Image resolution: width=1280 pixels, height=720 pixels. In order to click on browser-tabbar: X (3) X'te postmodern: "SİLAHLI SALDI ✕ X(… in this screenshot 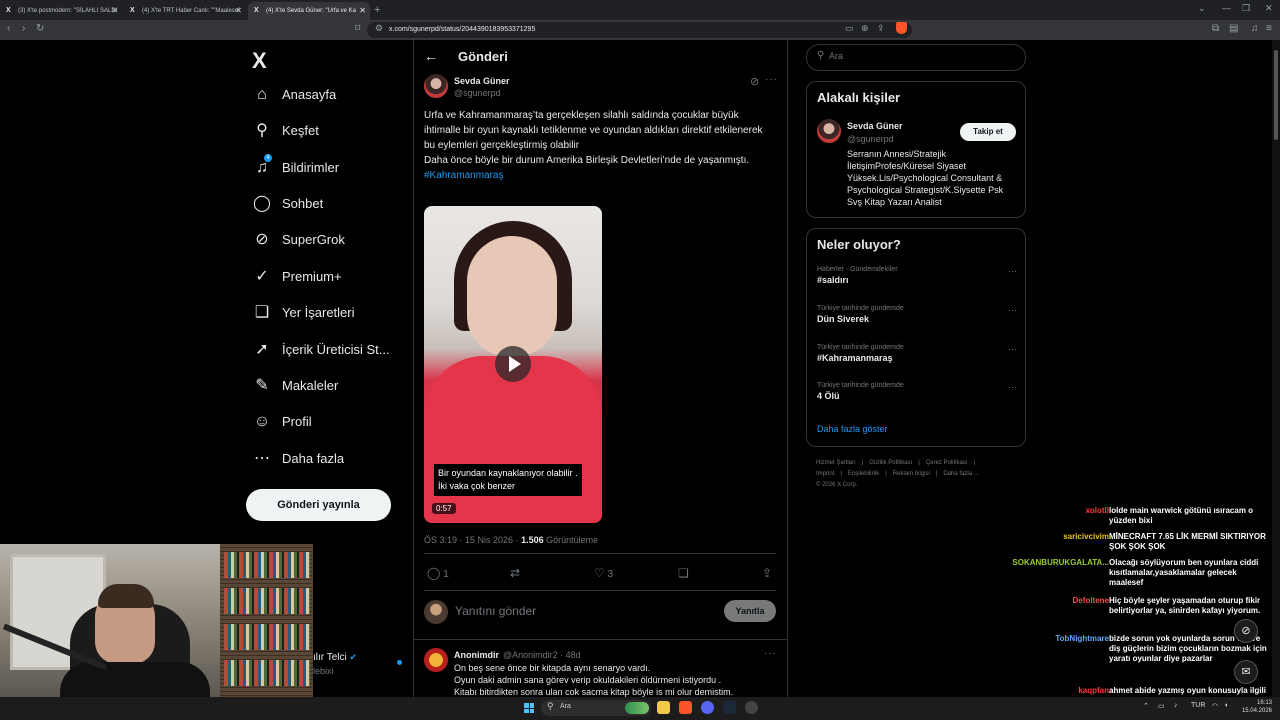, I will do `click(640, 10)`.